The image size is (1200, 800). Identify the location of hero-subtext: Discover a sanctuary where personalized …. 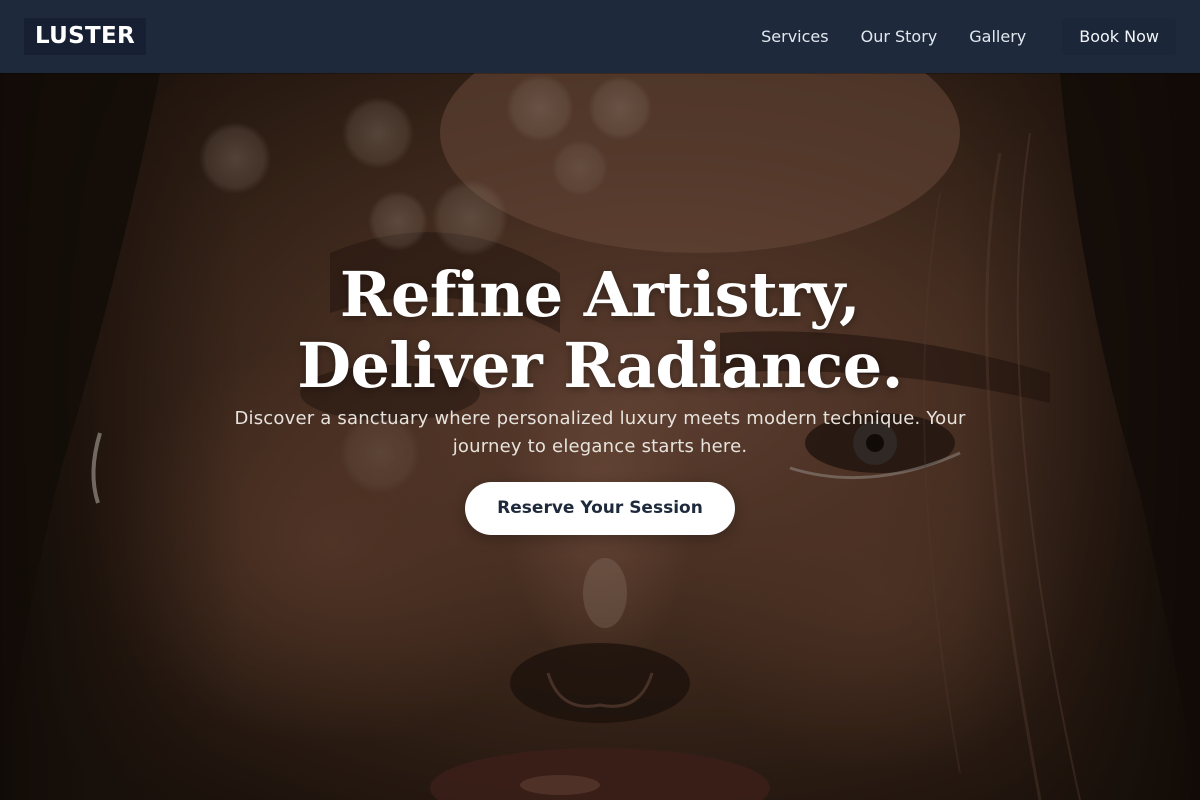
(600, 432).